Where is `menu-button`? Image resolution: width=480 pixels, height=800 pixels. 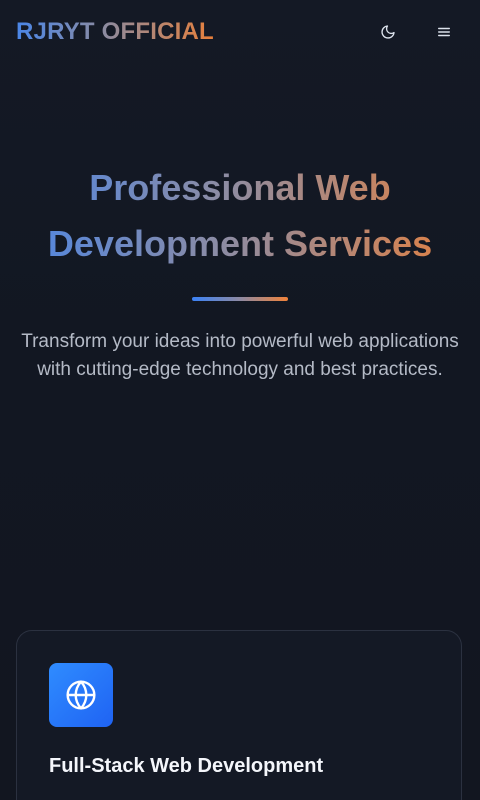 menu-button is located at coordinates (444, 32).